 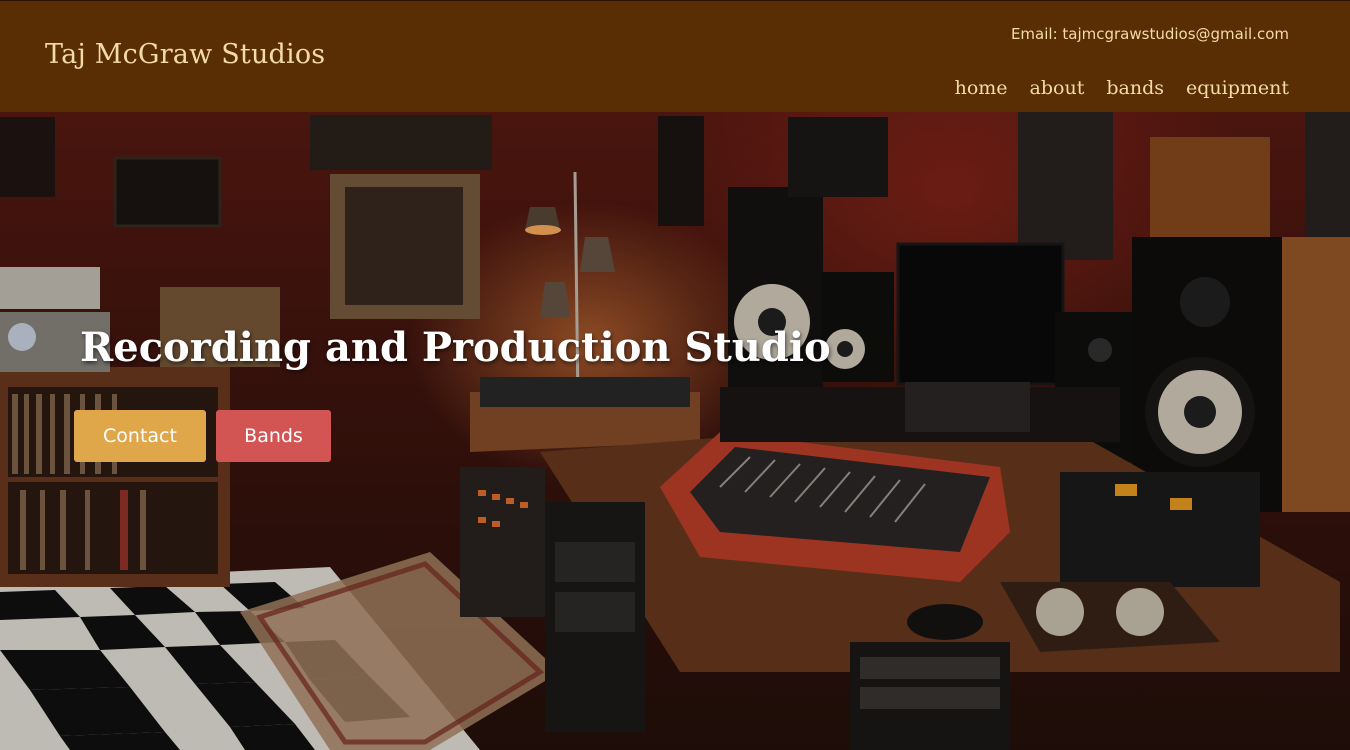 I want to click on hero-title: Recording and Production Studio, so click(x=455, y=347).